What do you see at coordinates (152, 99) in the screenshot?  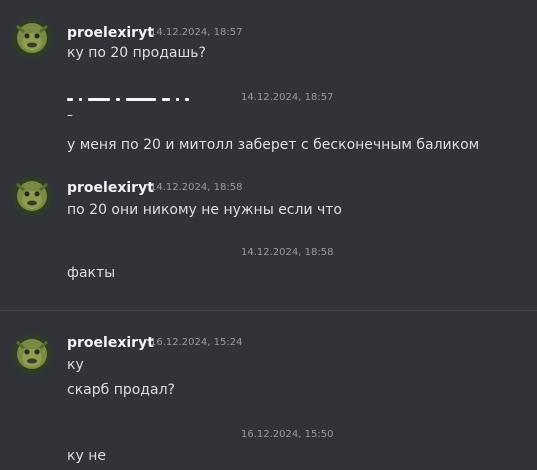 I see `obscured-author-name` at bounding box center [152, 99].